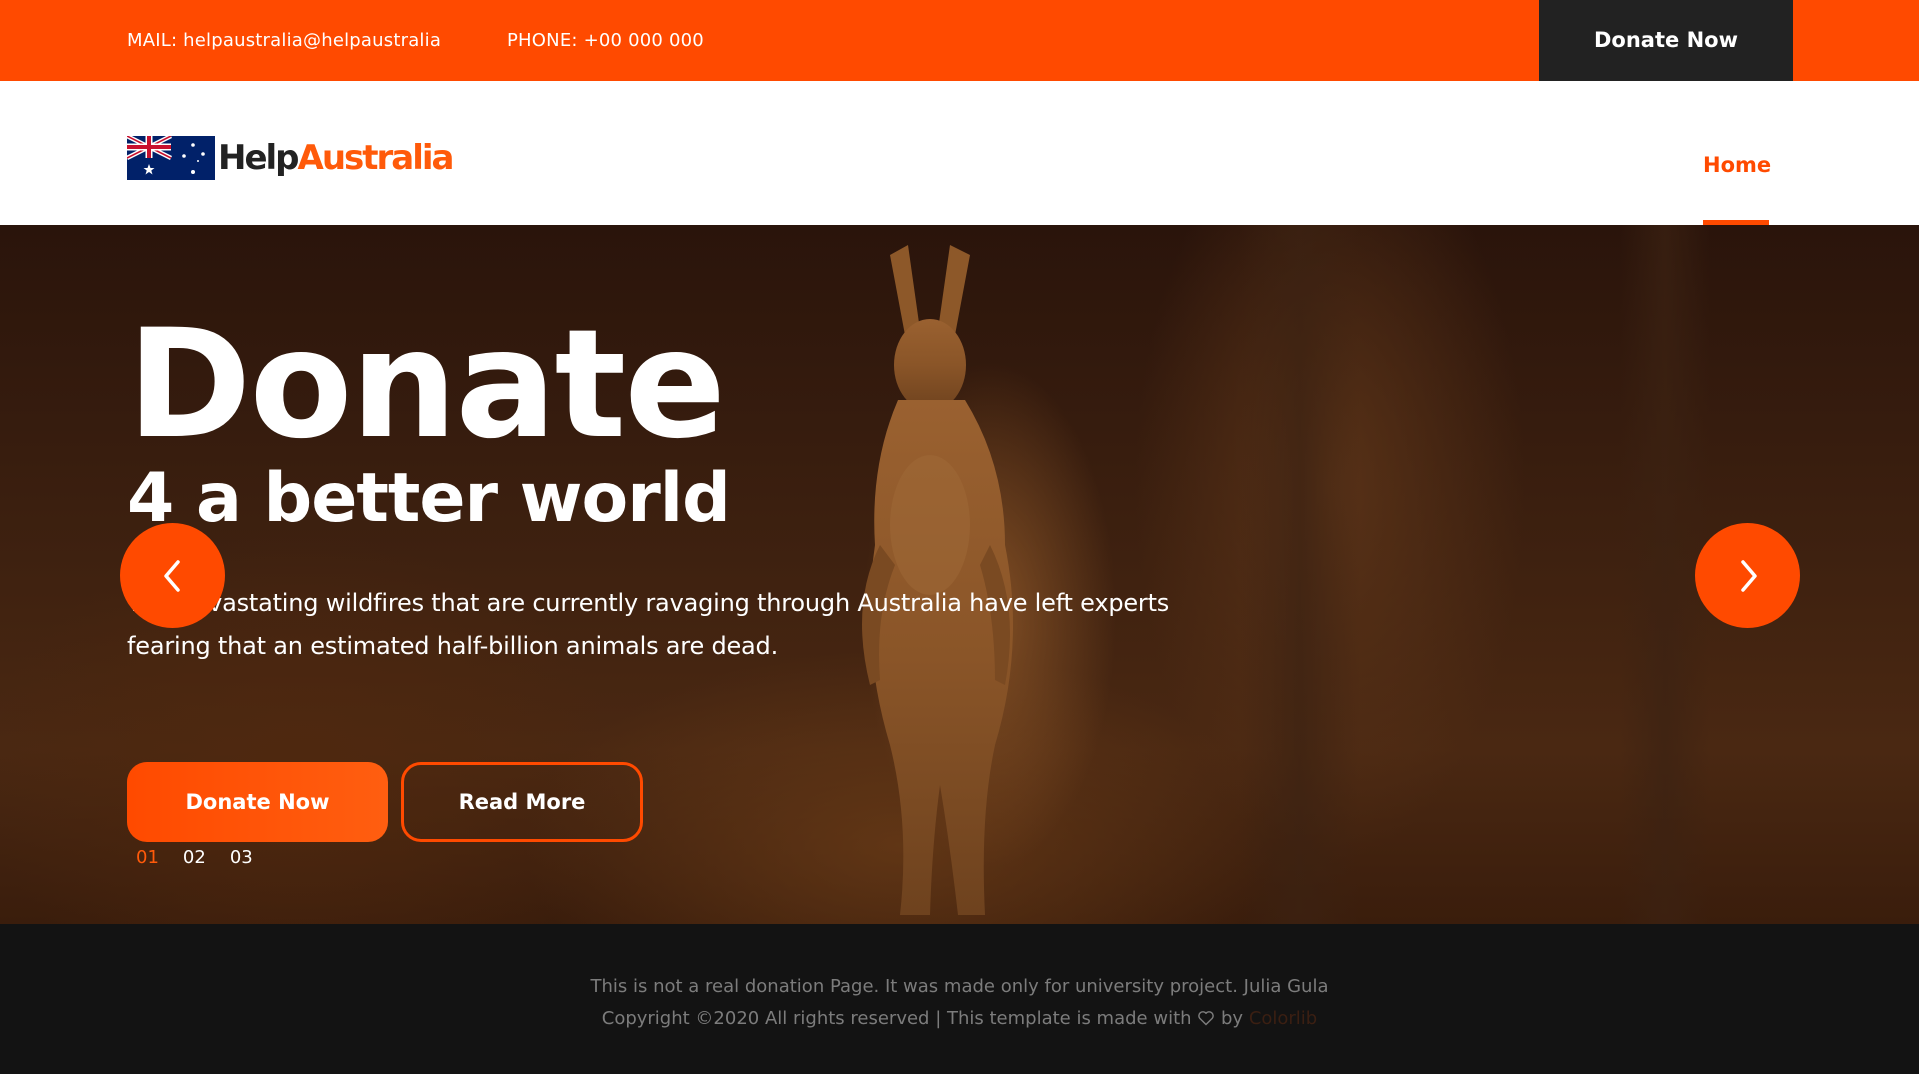  Describe the element at coordinates (241, 857) in the screenshot. I see `slide-indicator-3: 03` at that location.